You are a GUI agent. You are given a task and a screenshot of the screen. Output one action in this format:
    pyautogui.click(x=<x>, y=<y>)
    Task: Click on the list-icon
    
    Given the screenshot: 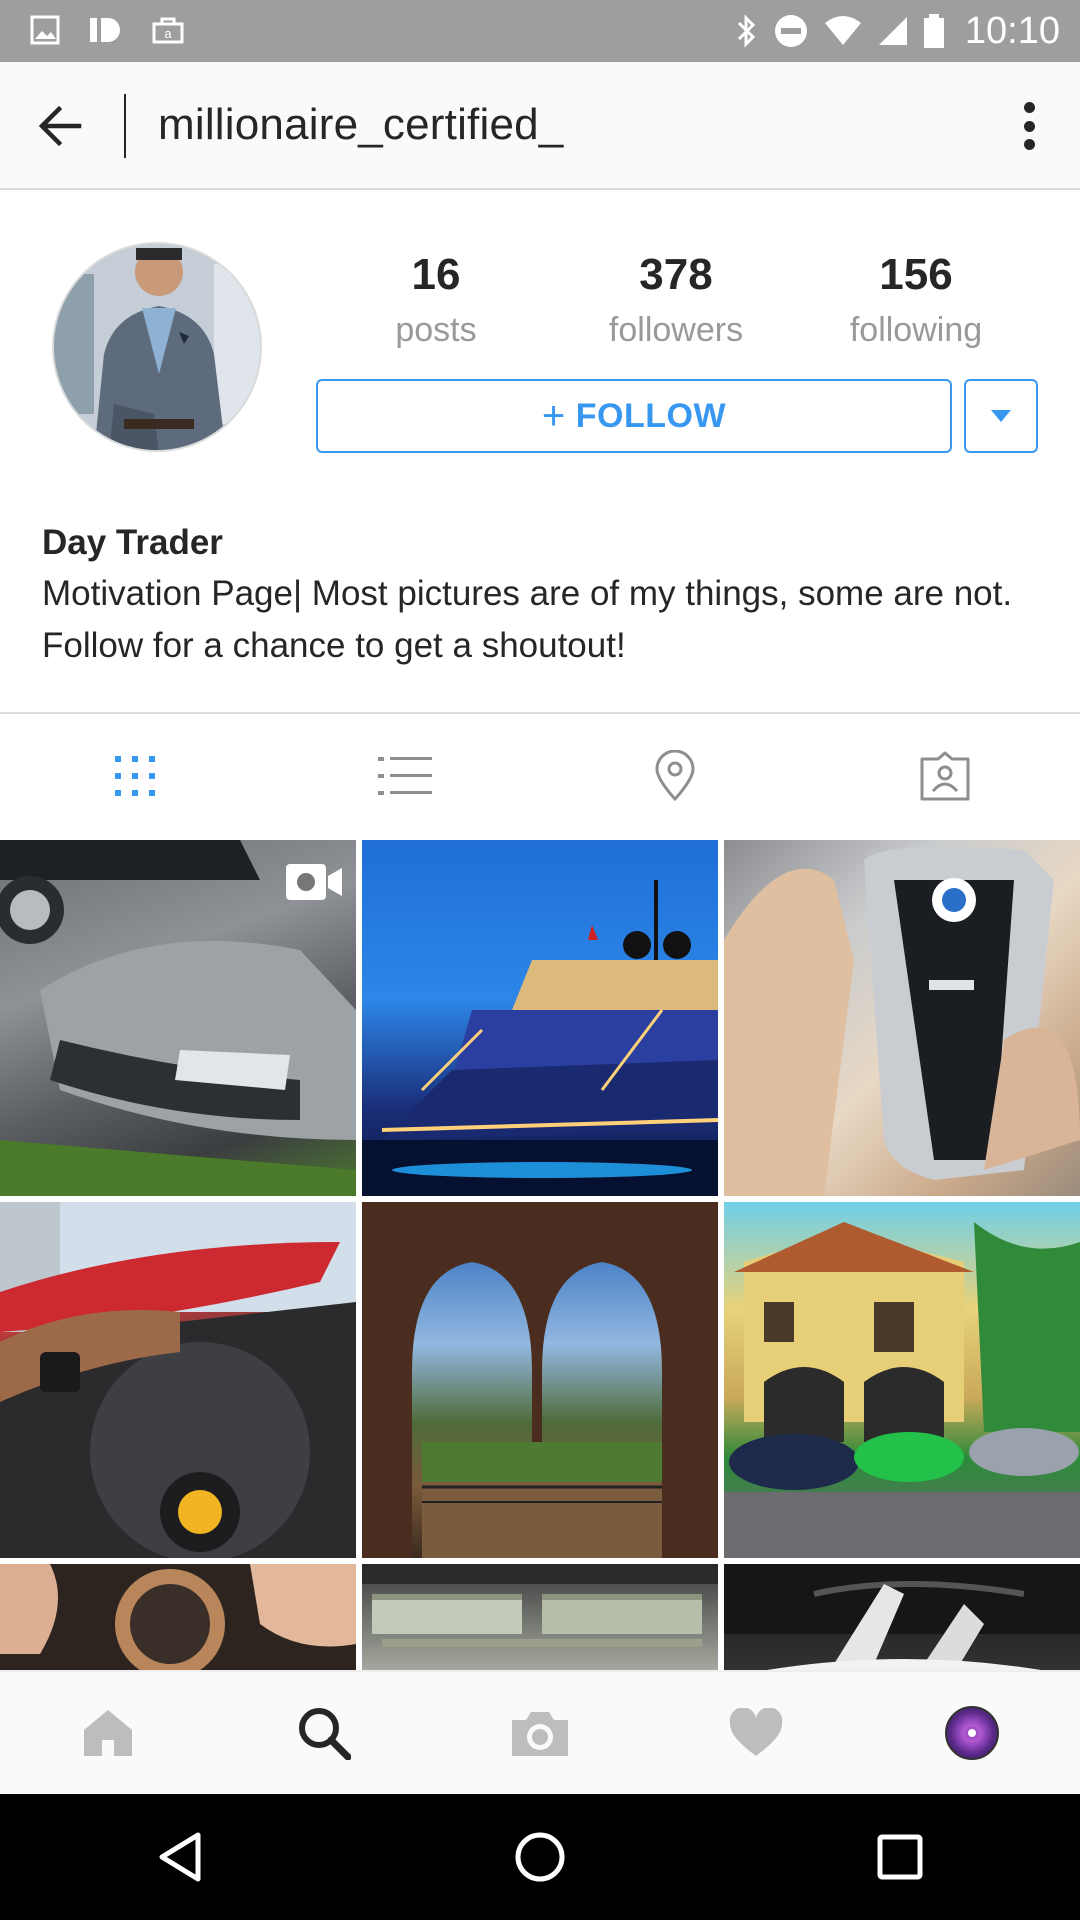 What is the action you would take?
    pyautogui.click(x=405, y=776)
    